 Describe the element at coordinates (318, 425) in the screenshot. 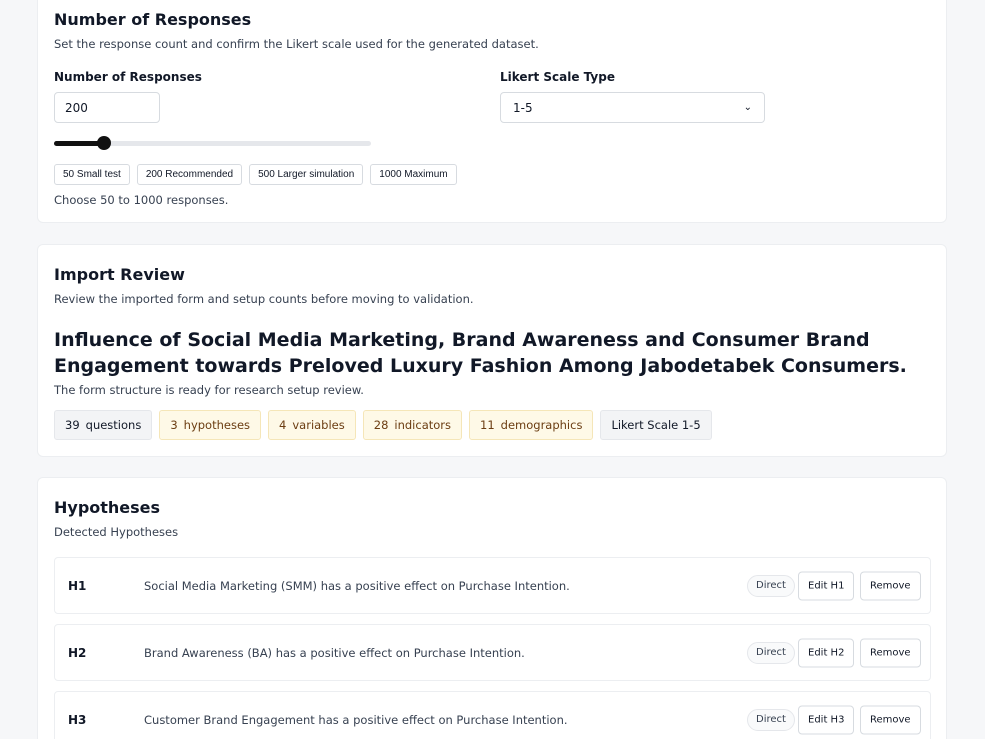

I see `chip-label: variables` at that location.